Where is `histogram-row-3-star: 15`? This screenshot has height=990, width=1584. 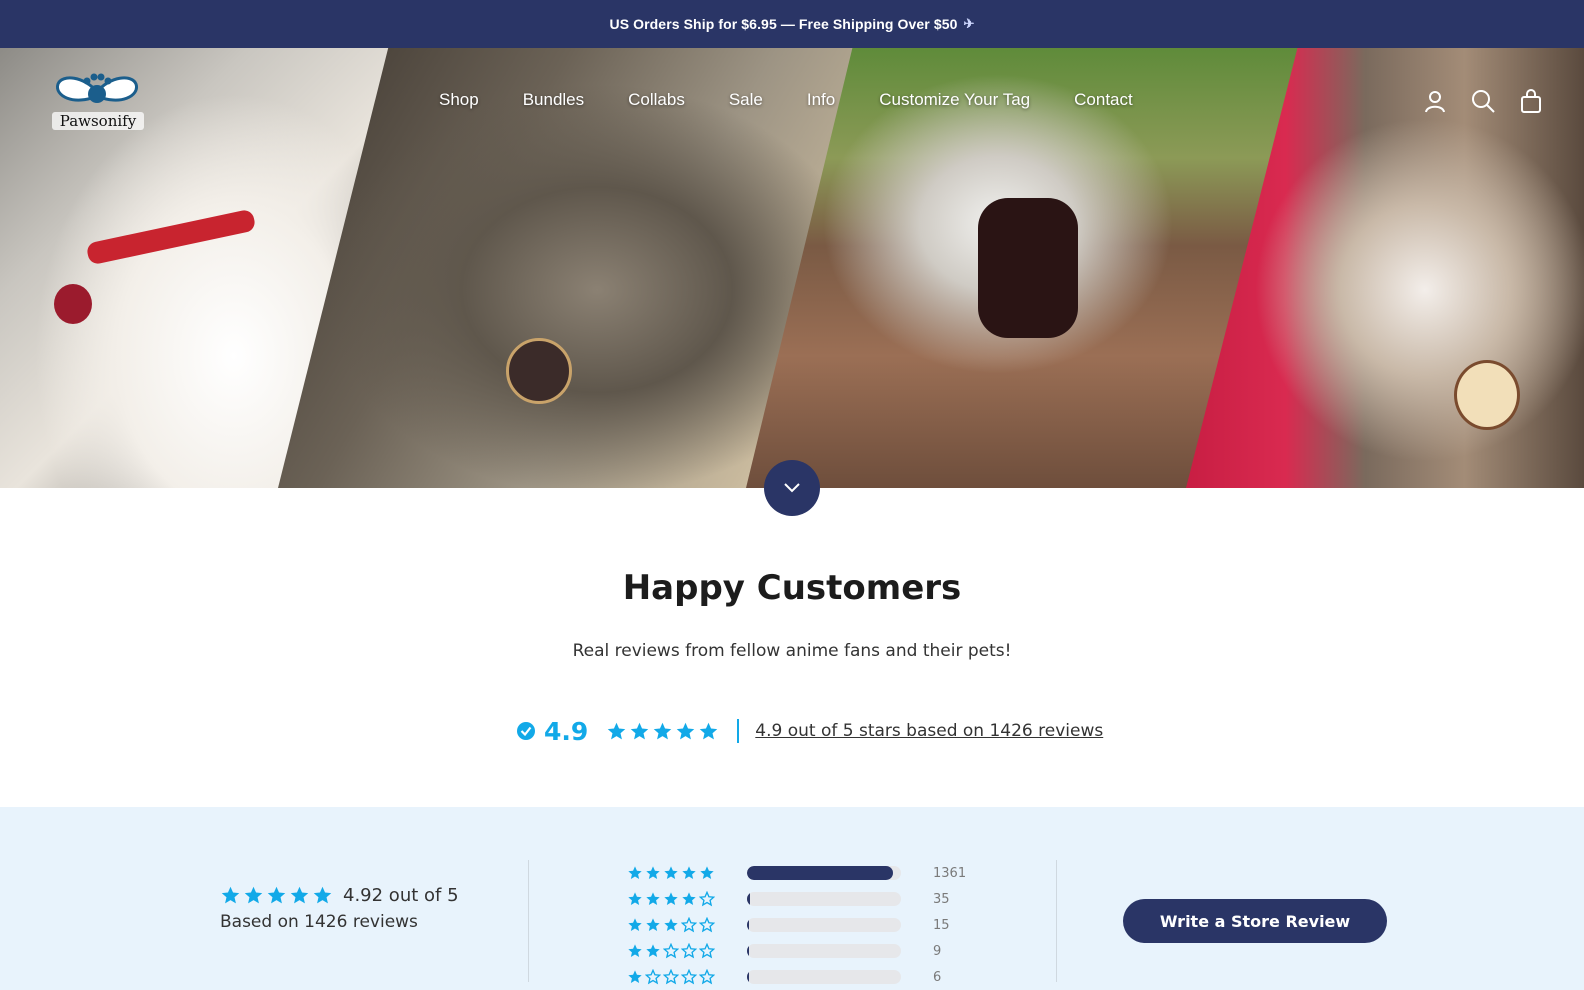
histogram-row-3-star: 15 is located at coordinates (796, 925).